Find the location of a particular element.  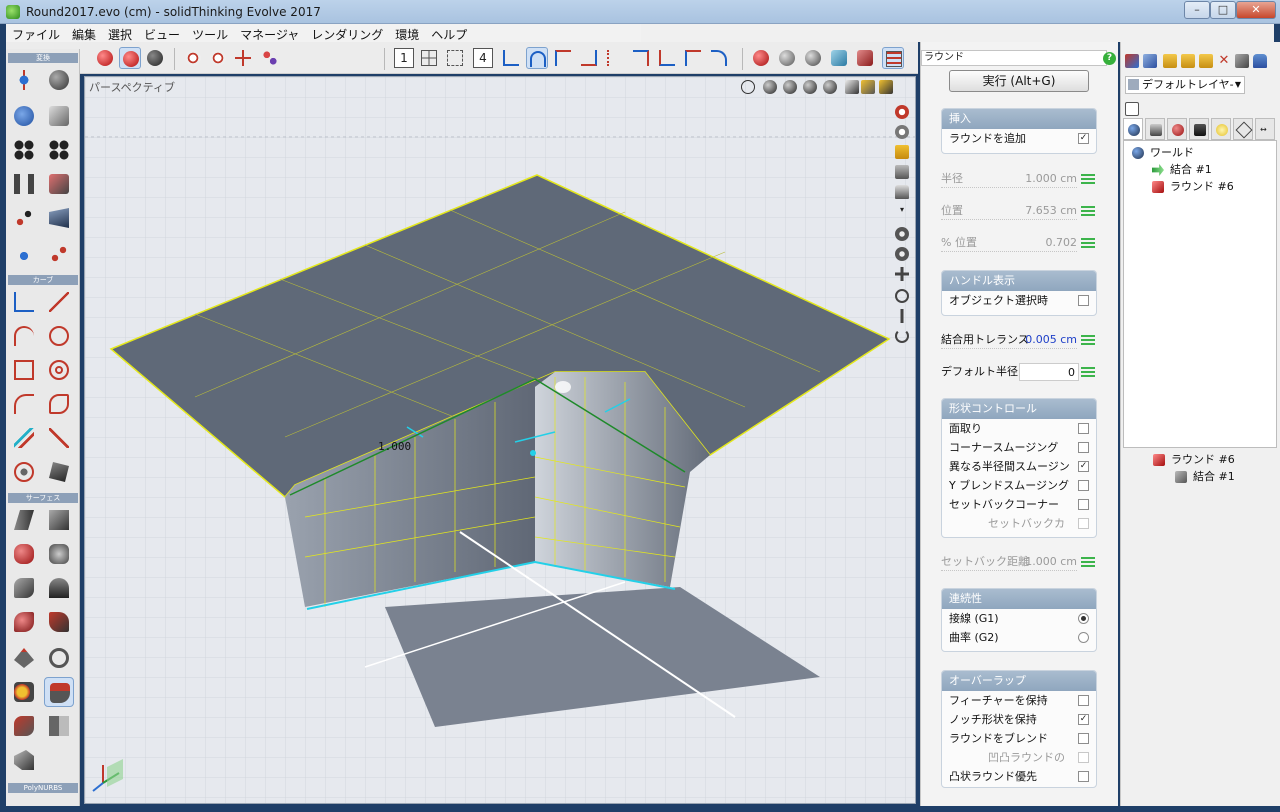

join-tolerance-field: 結合用トレランス 0.005 cm is located at coordinates (1029, 340).